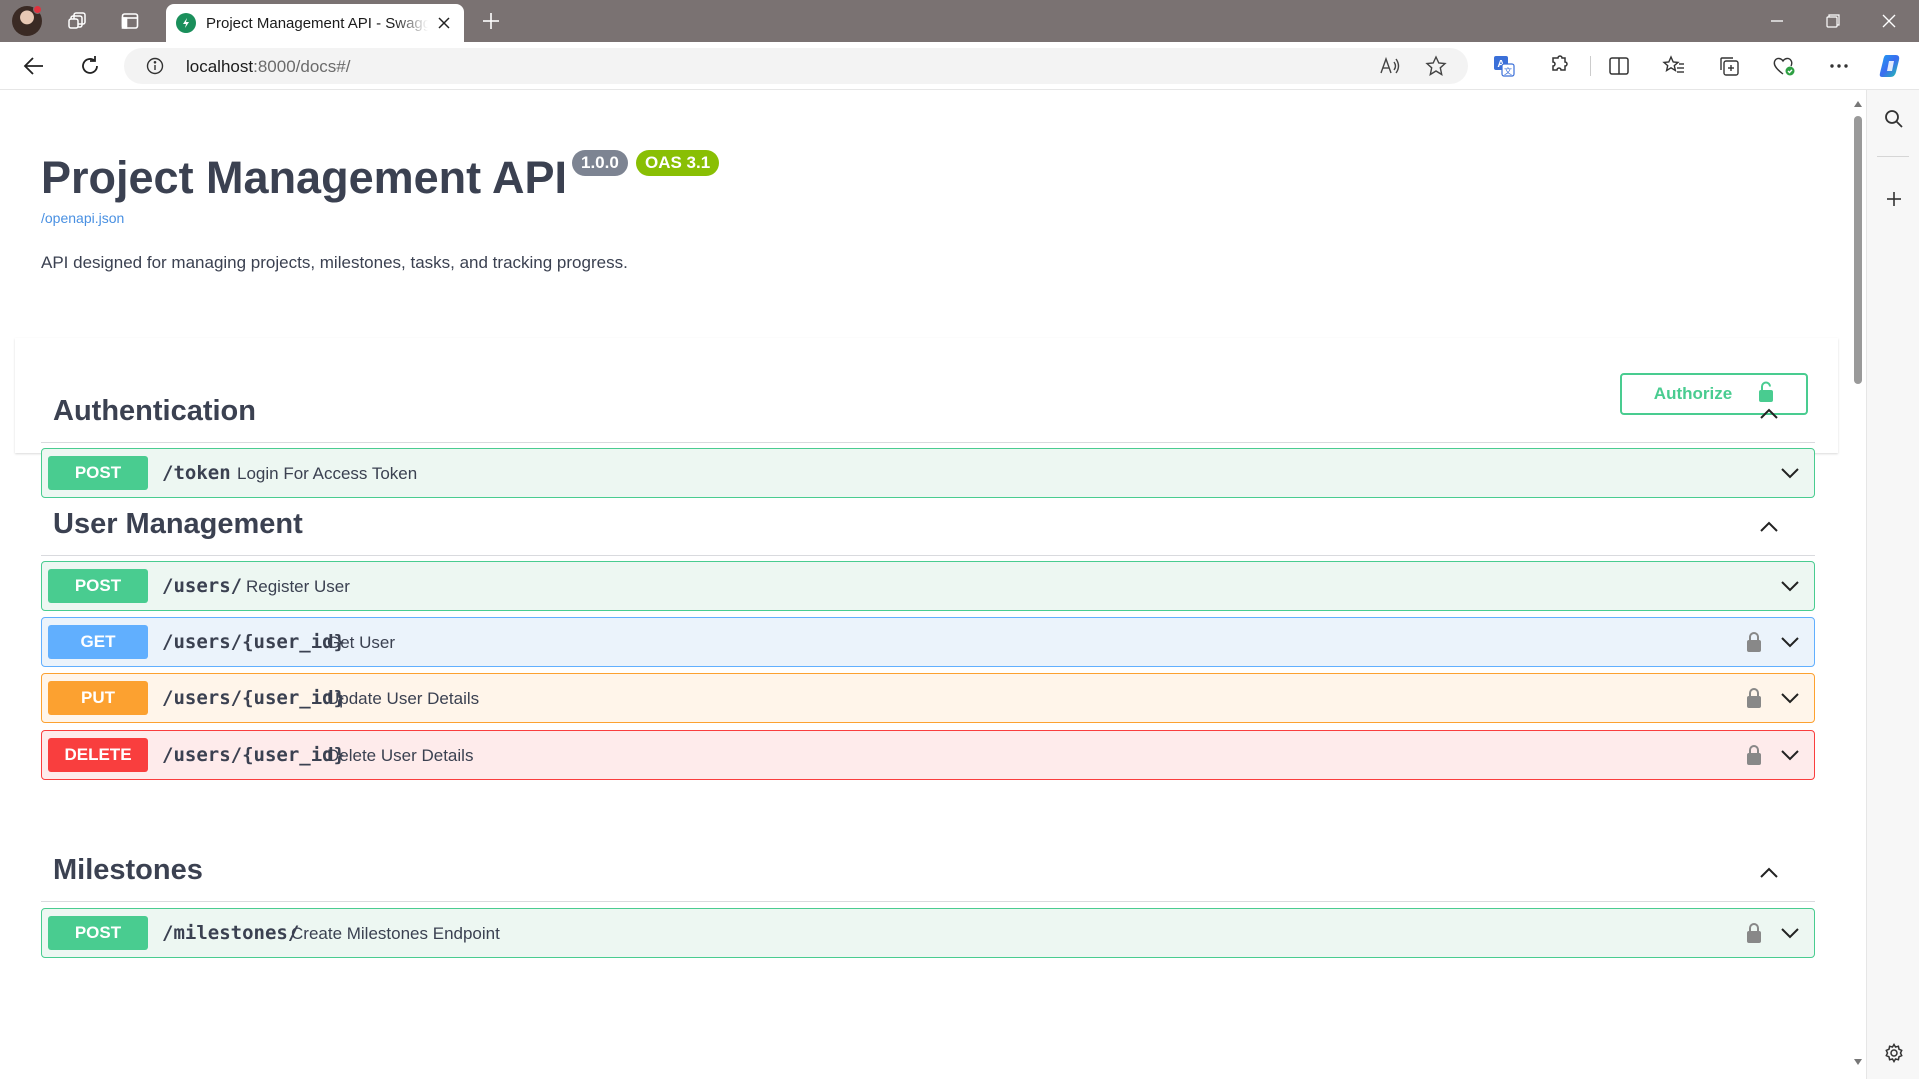 The width and height of the screenshot is (1919, 1079). Describe the element at coordinates (1729, 66) in the screenshot. I see `collections-icon` at that location.